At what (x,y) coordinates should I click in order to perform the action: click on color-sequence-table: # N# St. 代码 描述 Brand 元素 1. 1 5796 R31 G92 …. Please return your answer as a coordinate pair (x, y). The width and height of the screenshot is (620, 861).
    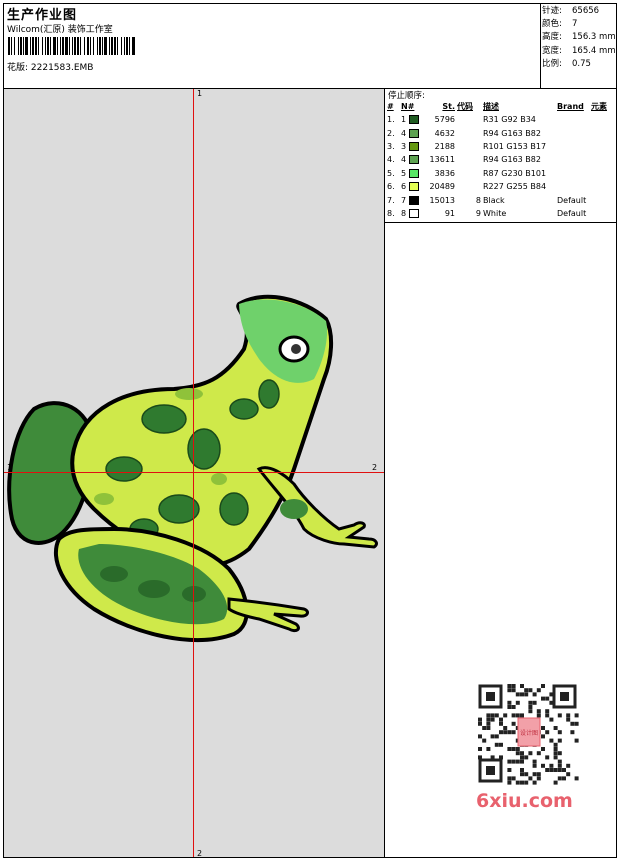
    Looking at the image, I should click on (502, 160).